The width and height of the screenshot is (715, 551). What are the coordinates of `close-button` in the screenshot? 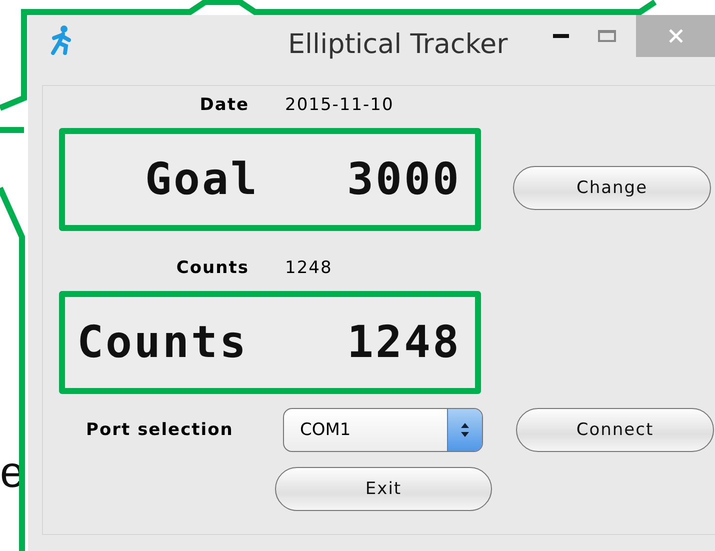 It's located at (675, 36).